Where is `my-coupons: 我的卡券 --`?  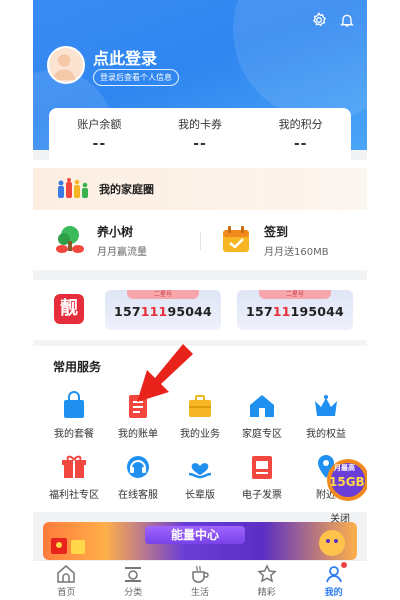
my-coupons: 我的卡券 -- is located at coordinates (200, 134).